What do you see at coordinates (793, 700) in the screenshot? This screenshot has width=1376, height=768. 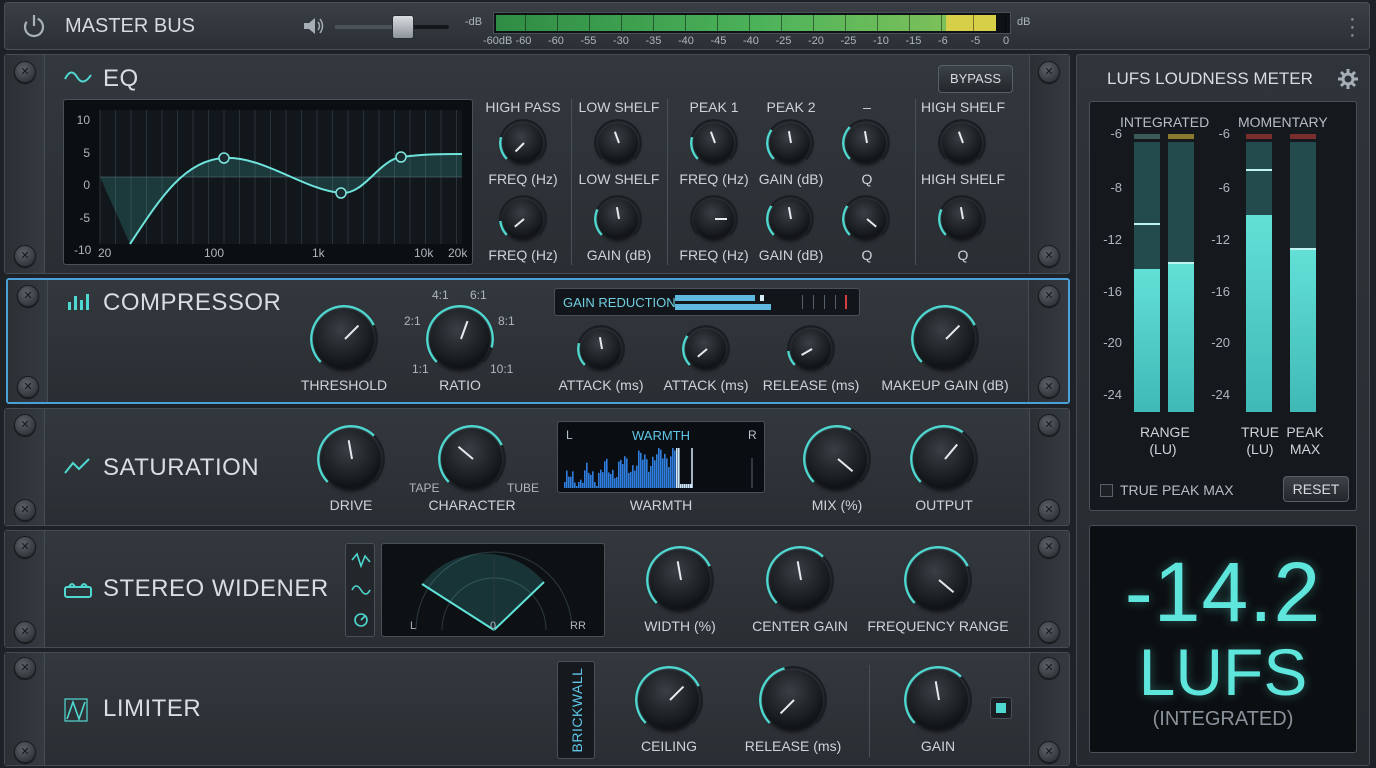 I see `limiter-release-knob` at bounding box center [793, 700].